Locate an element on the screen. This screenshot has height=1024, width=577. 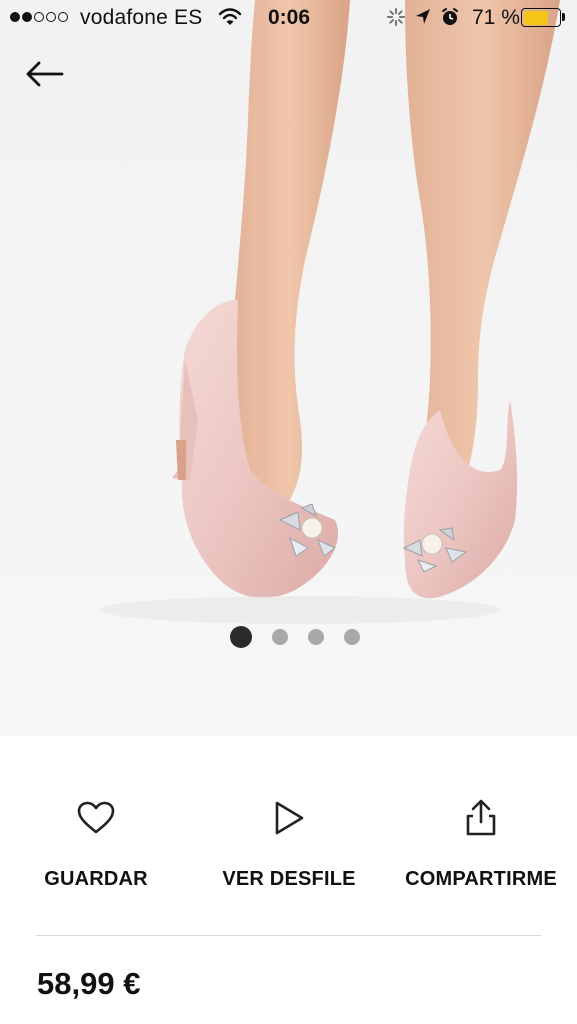
save-label: GUARDAR is located at coordinates (96, 879).